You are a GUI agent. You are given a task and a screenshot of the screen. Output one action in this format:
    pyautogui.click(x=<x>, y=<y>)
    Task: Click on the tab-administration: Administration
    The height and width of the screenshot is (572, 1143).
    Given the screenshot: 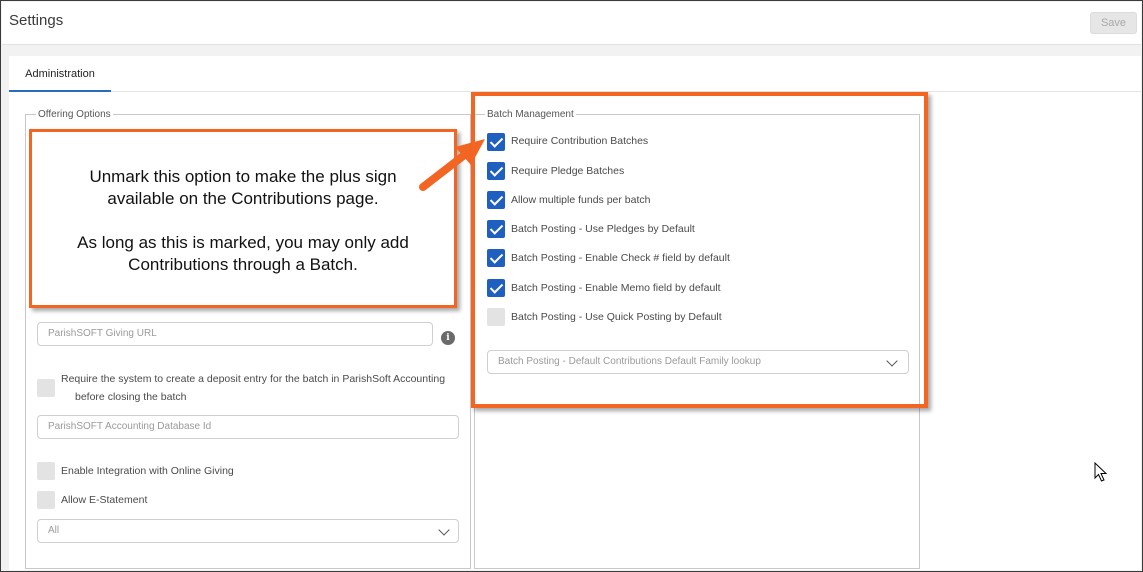 What is the action you would take?
    pyautogui.click(x=60, y=74)
    